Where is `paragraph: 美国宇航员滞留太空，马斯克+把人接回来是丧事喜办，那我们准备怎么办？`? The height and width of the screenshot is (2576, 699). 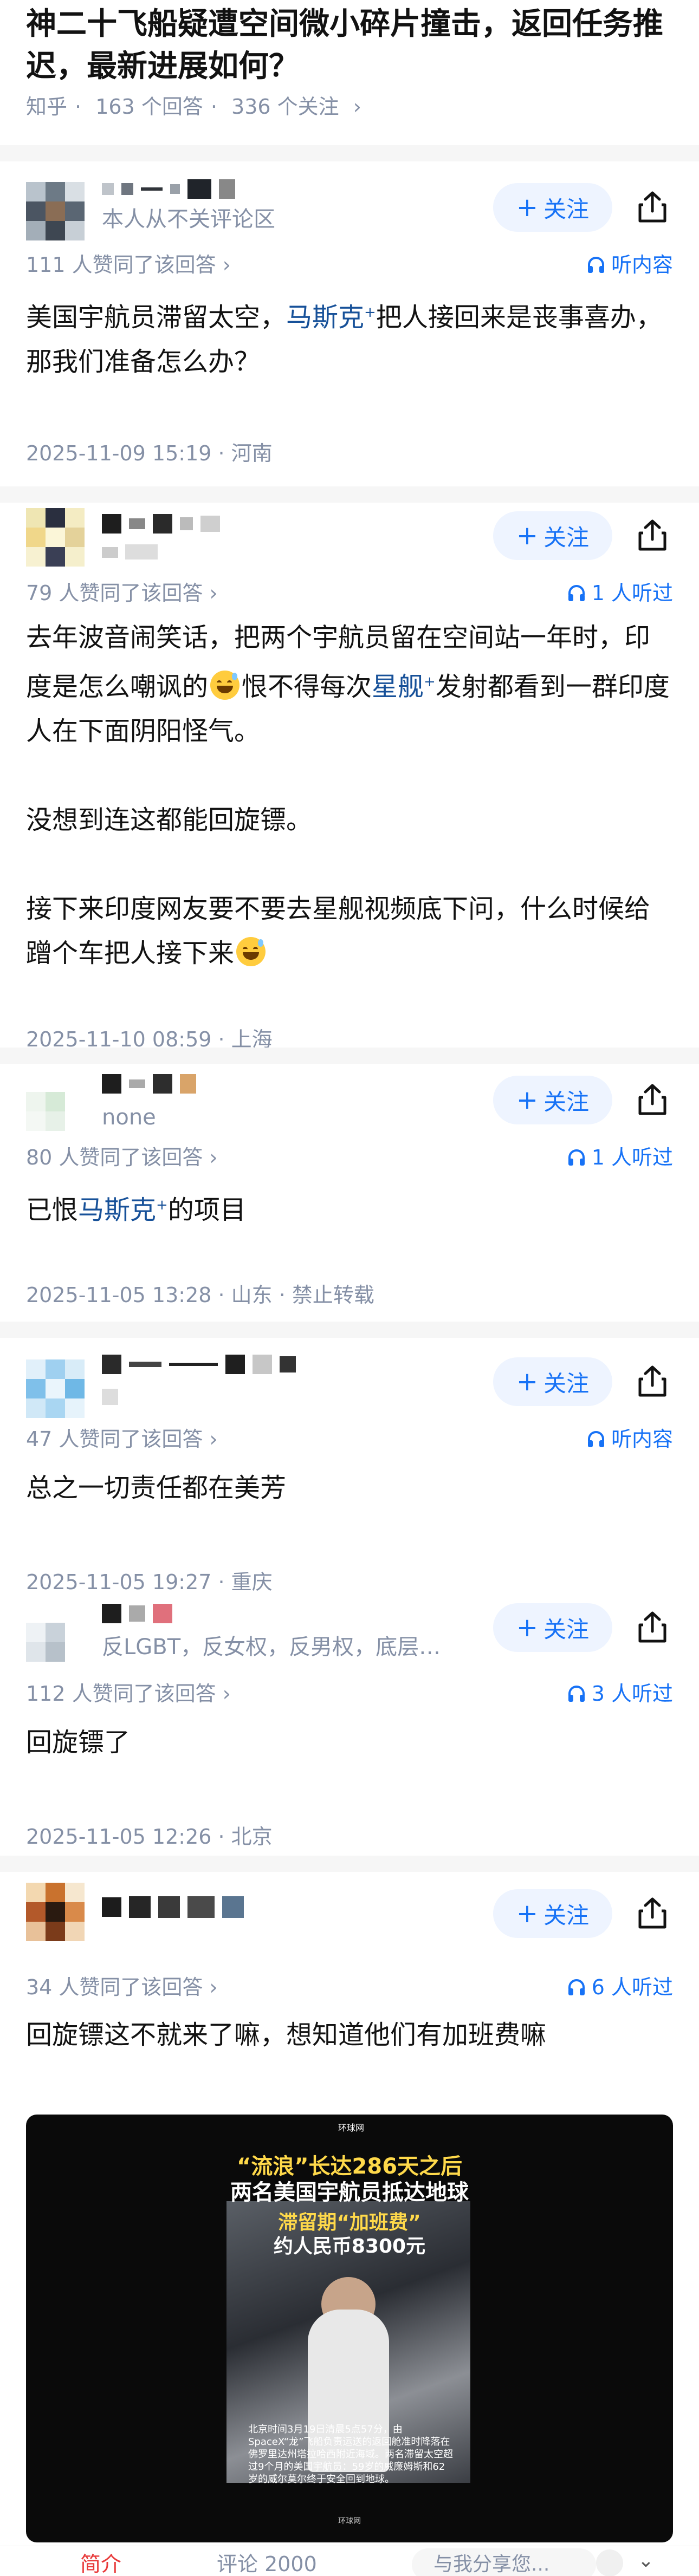
paragraph: 美国宇航员滞留太空，马斯克+把人接回来是丧事喜办，那我们准备怎么办？ is located at coordinates (349, 337).